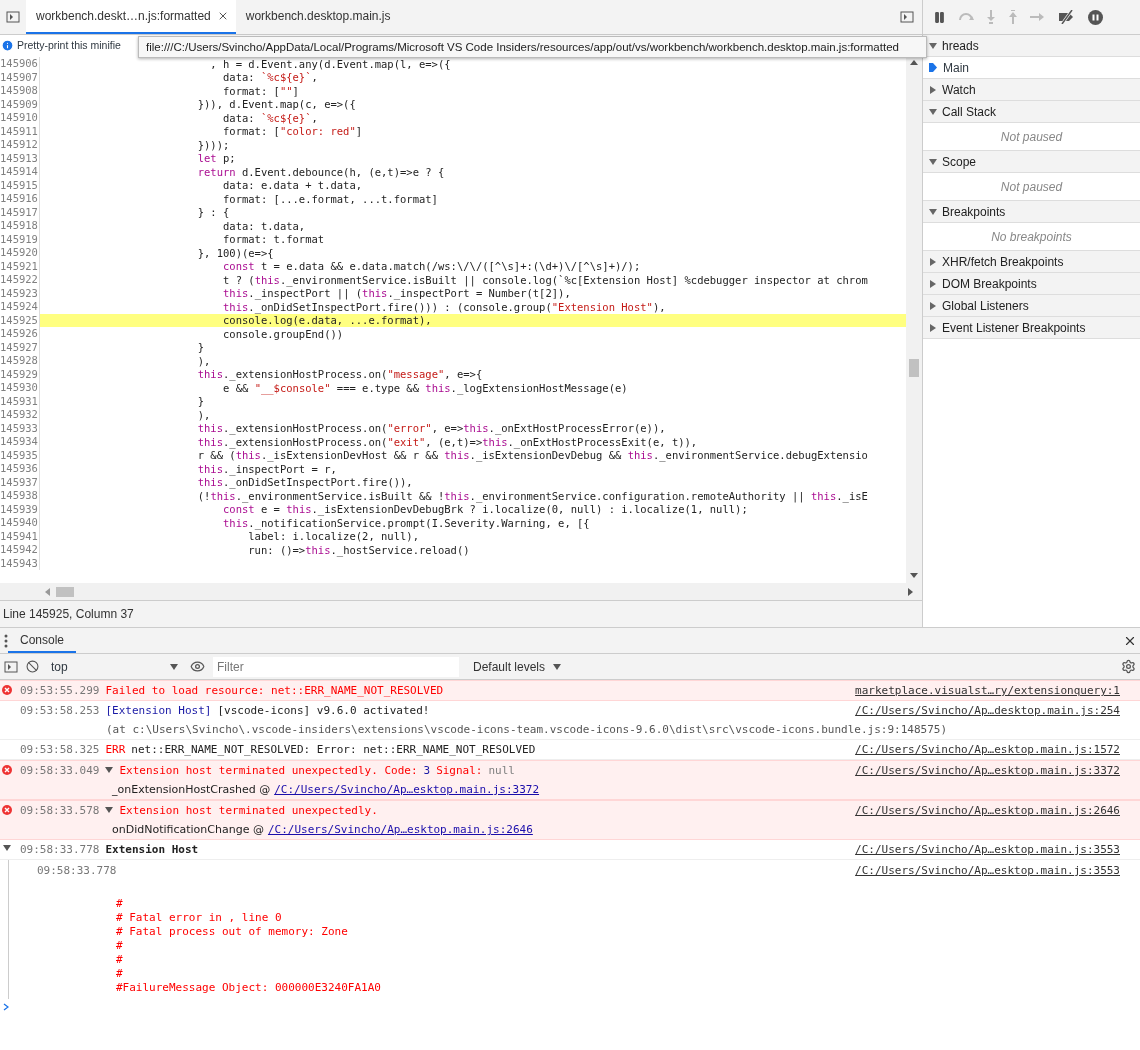  What do you see at coordinates (292, 131) in the screenshot?
I see `code-line: format: ["color: red"]` at bounding box center [292, 131].